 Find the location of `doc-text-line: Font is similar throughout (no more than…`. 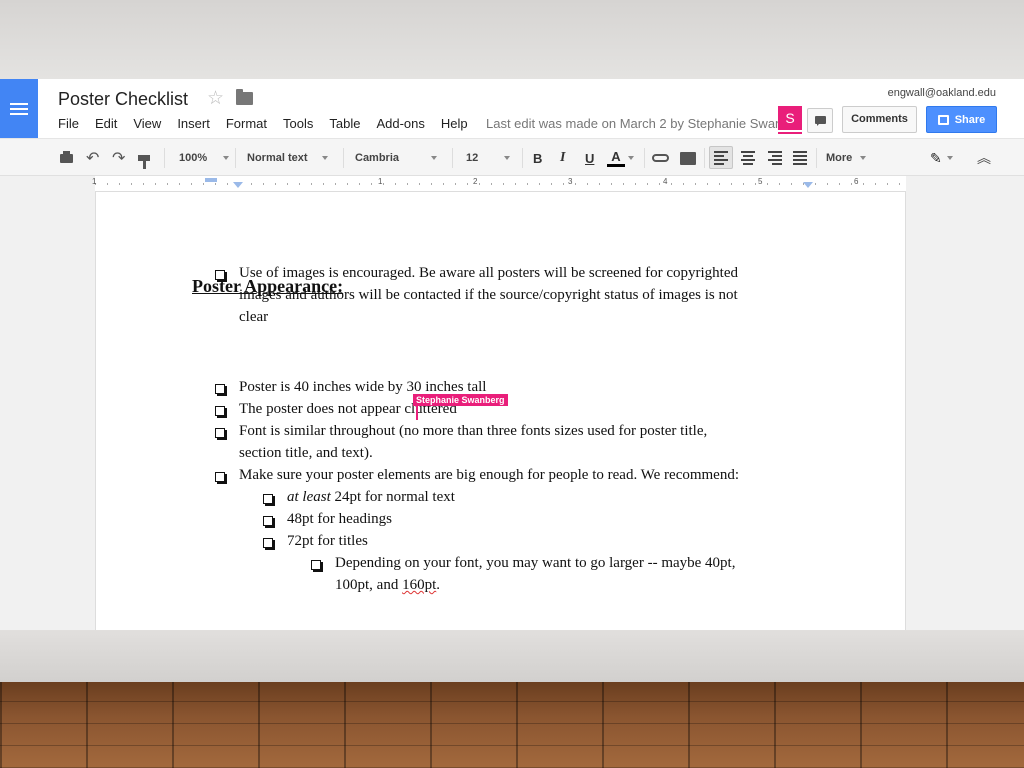

doc-text-line: Font is similar throughout (no more than… is located at coordinates (473, 431).